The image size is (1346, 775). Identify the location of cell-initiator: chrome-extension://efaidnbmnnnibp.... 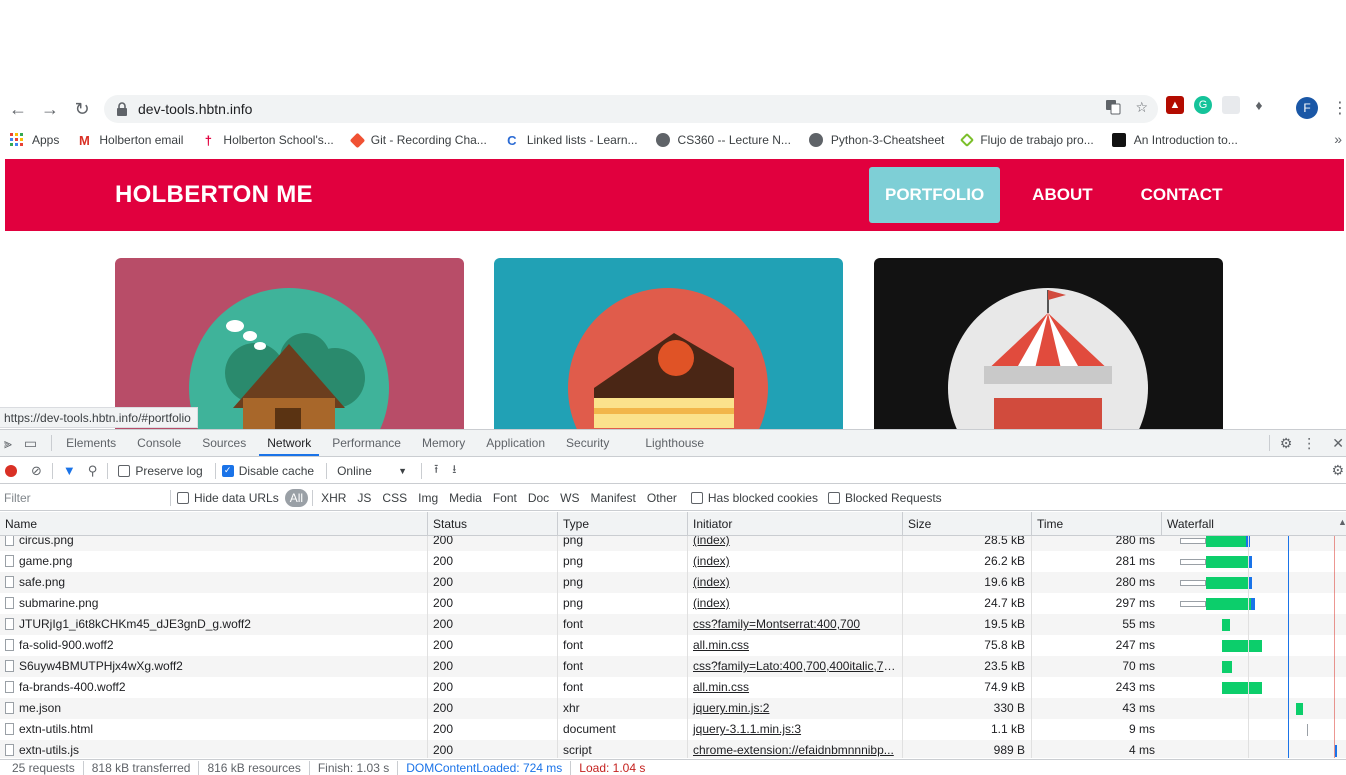
(794, 749).